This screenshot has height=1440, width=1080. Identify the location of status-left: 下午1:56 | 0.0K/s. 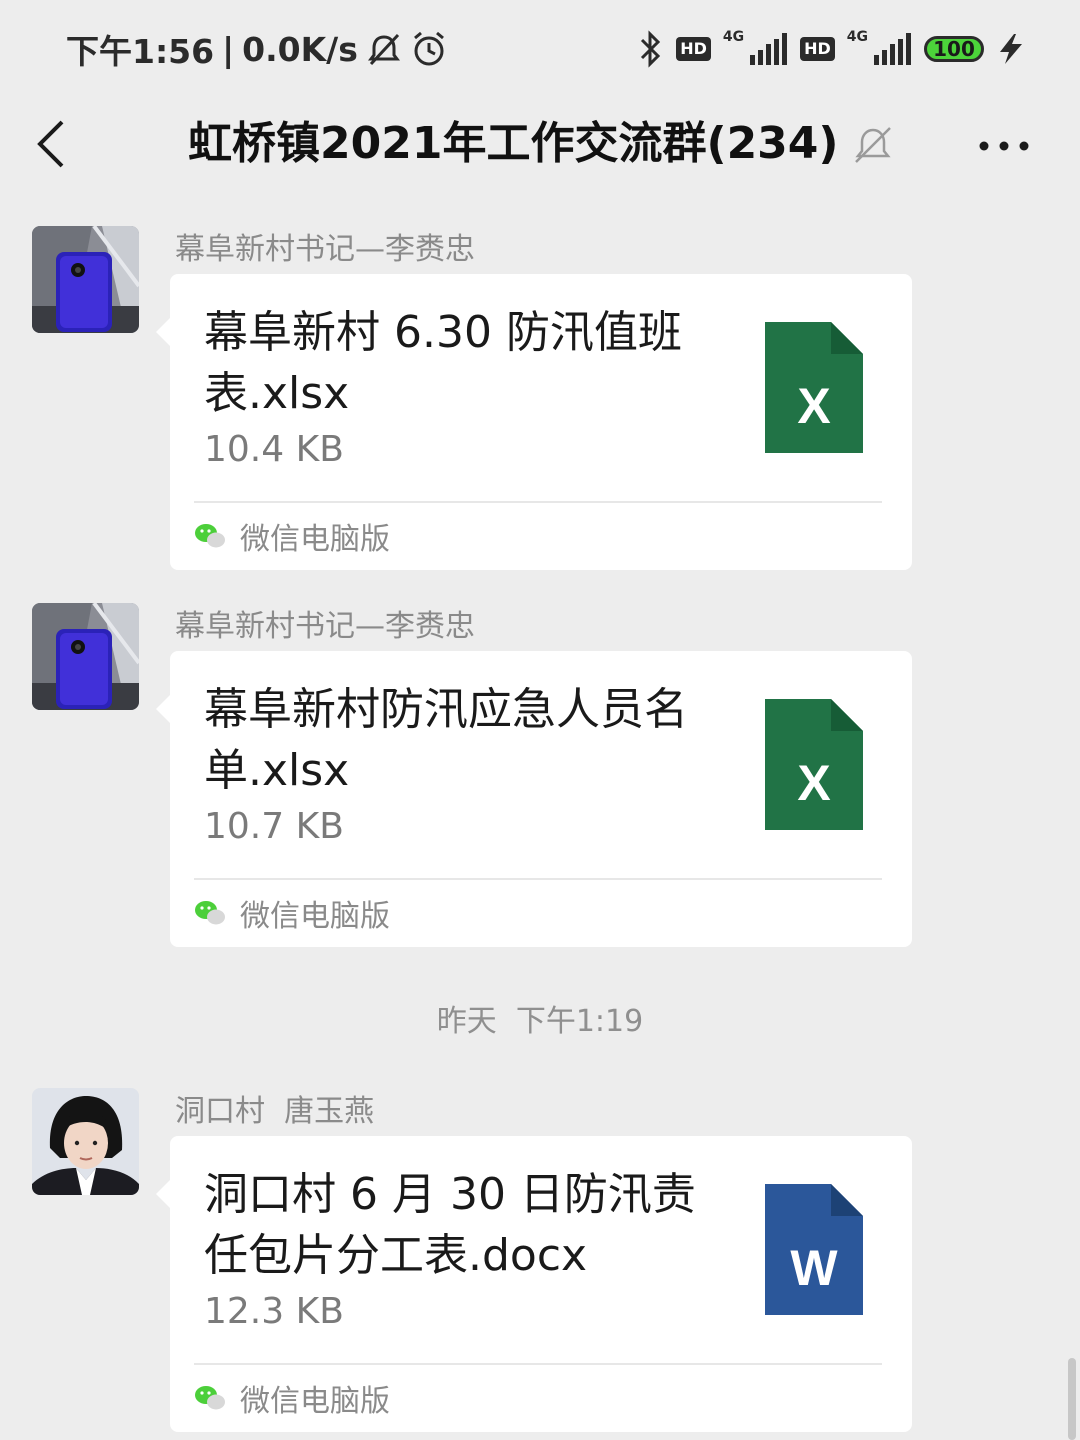
(257, 49).